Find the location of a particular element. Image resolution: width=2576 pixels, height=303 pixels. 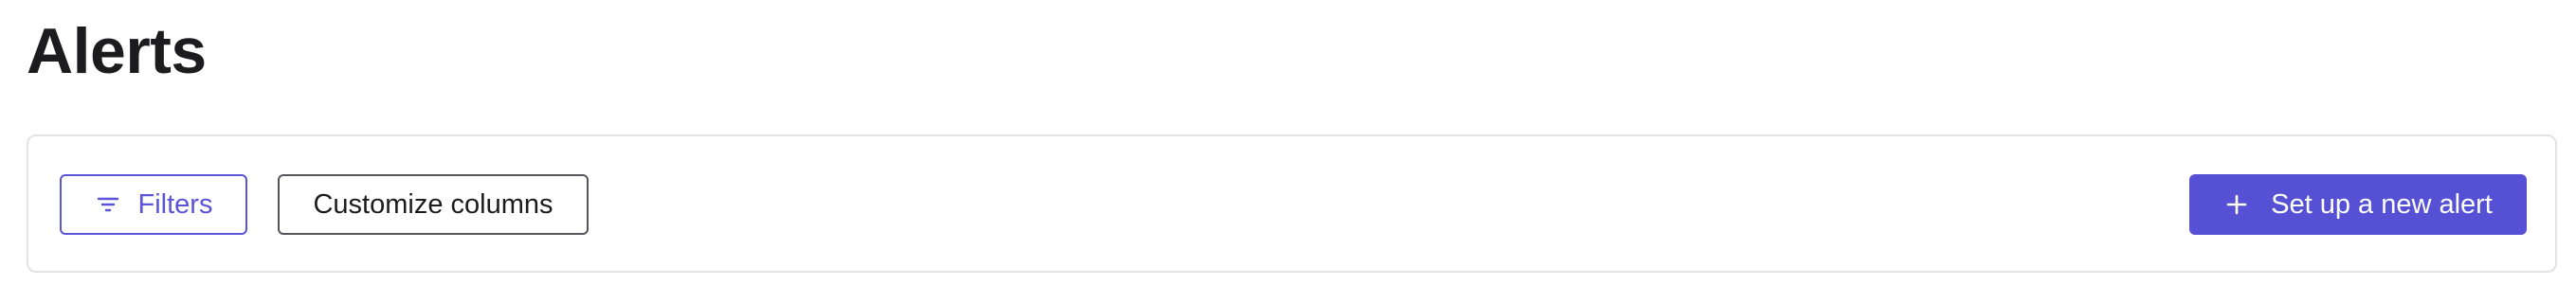

customize-columns-button: Customize columns is located at coordinates (433, 204).